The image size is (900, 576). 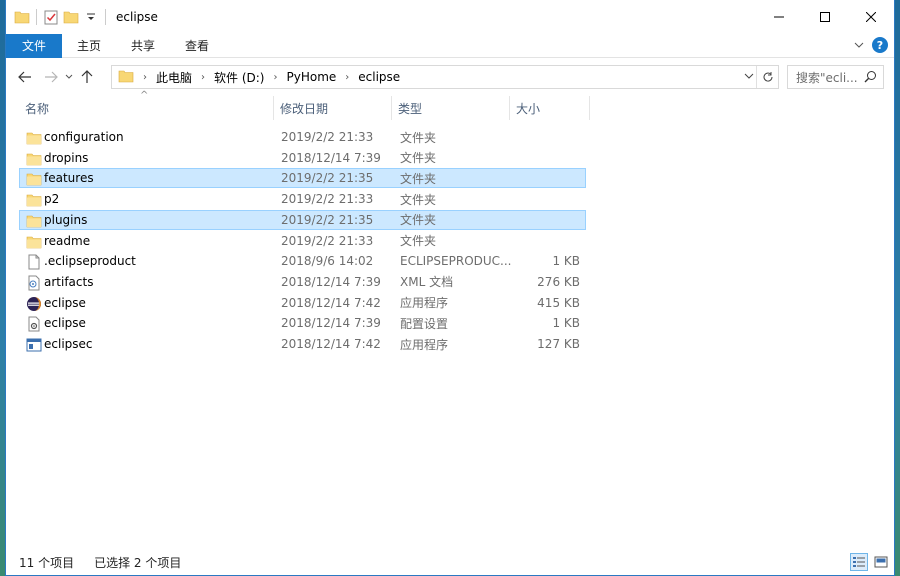 I want to click on search-icon, so click(x=870, y=78).